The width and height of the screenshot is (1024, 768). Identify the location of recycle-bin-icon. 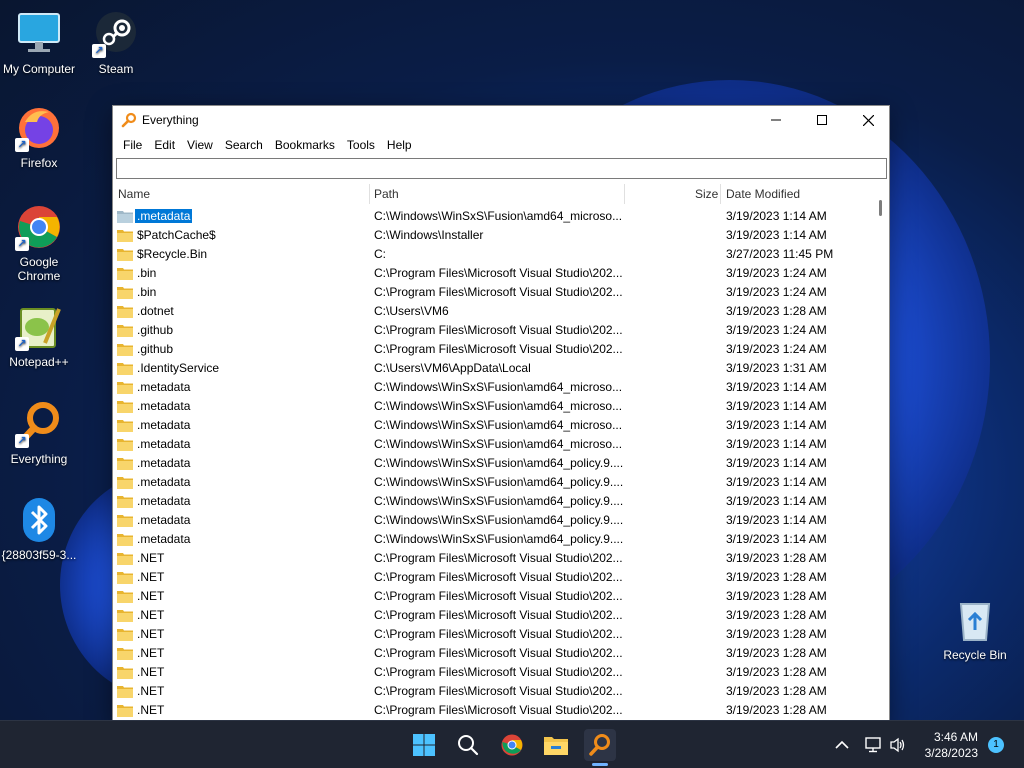
(975, 622).